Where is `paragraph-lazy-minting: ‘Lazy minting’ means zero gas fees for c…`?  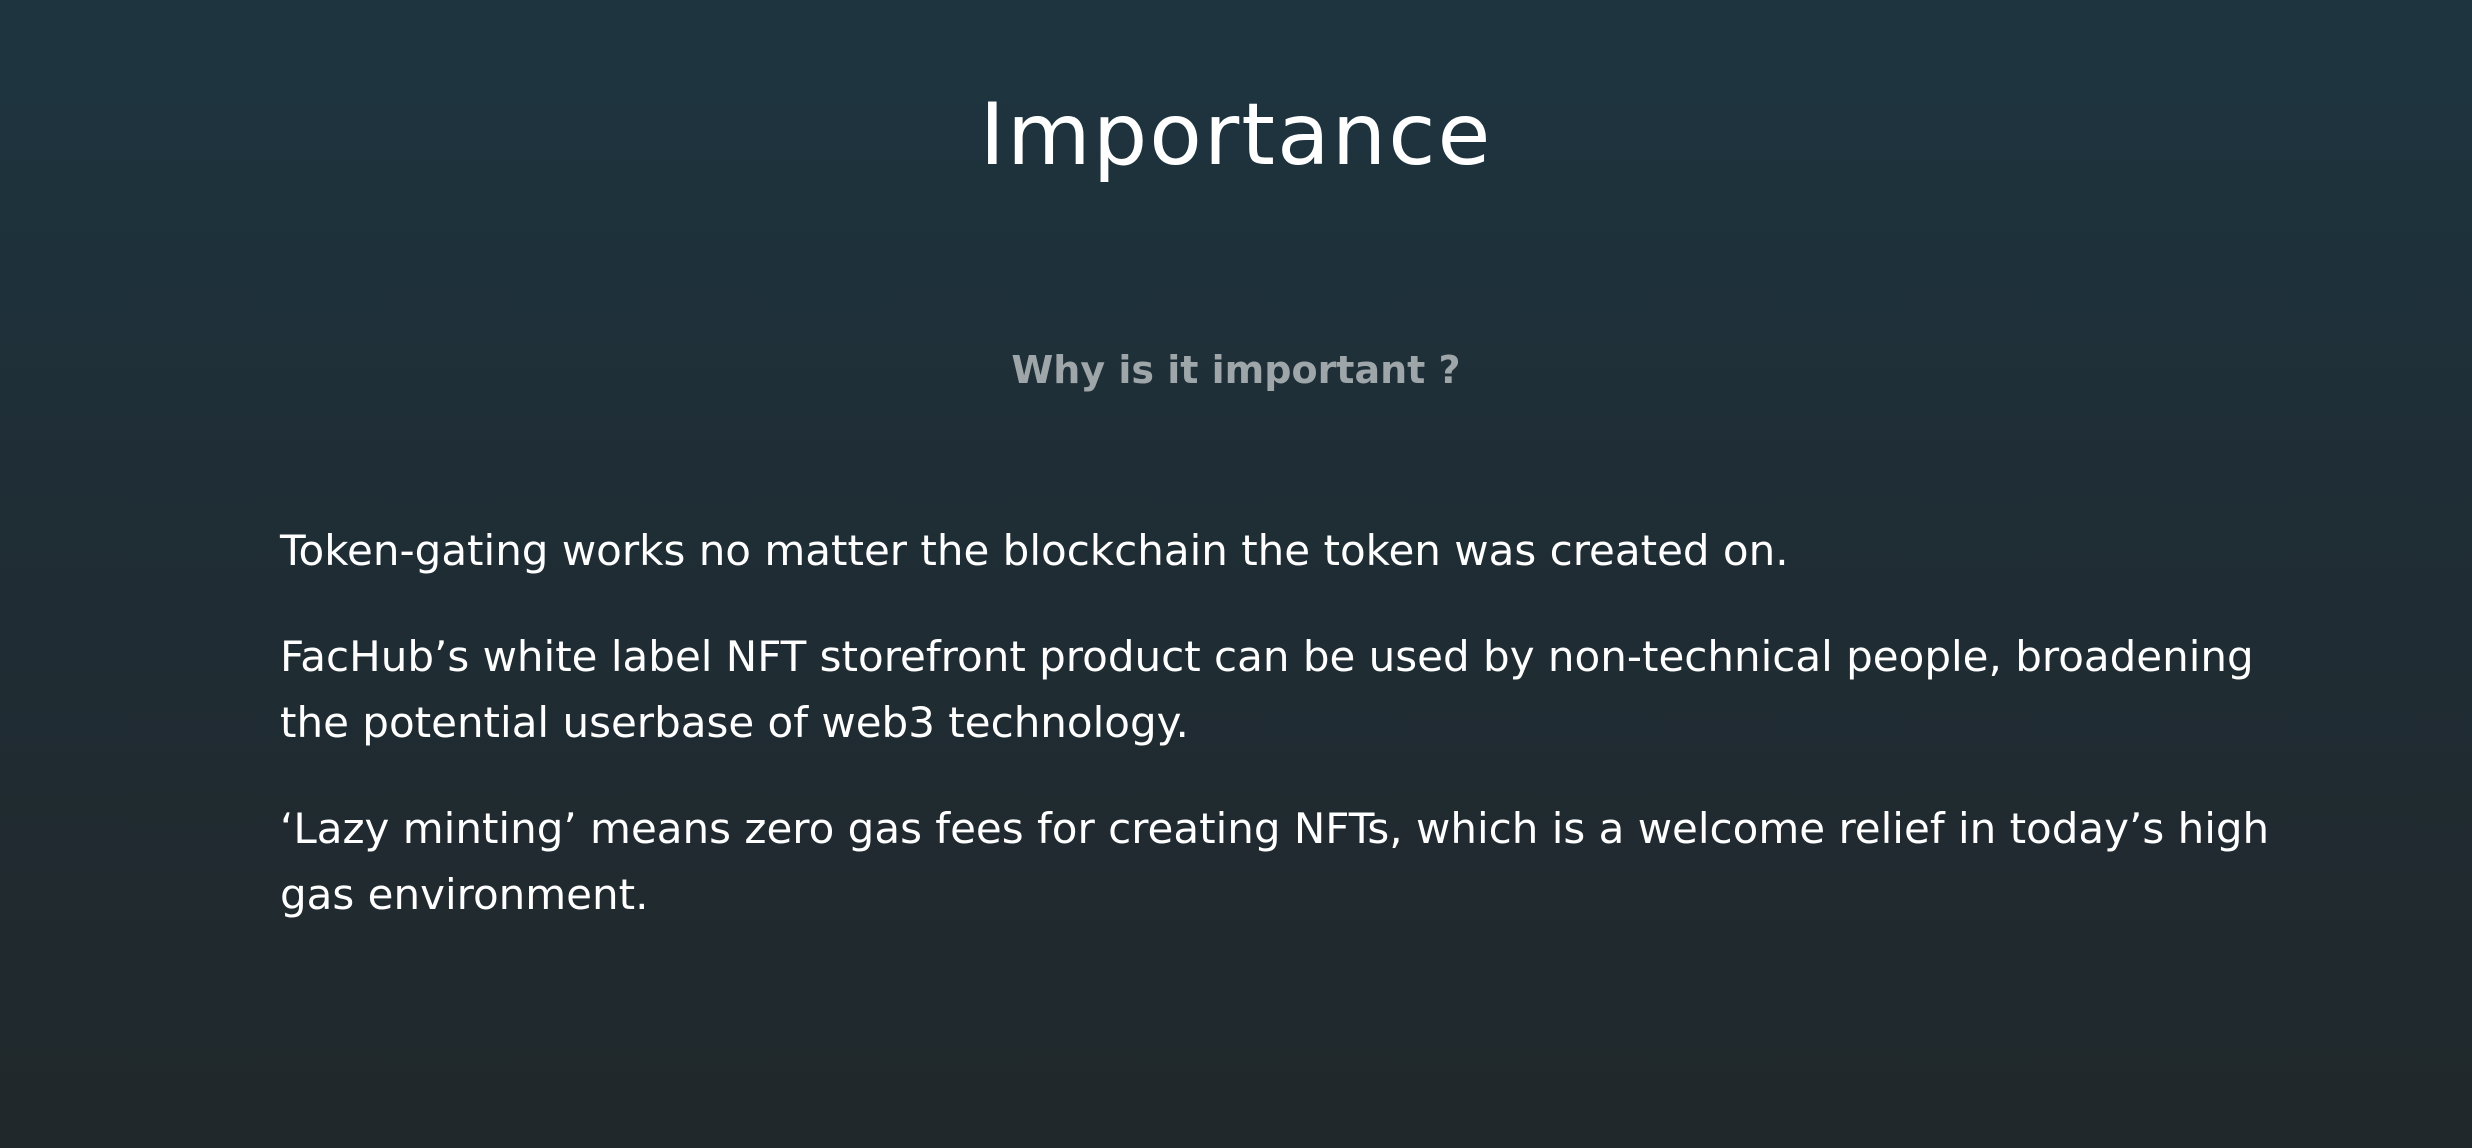
paragraph-lazy-minting: ‘Lazy minting’ means zero gas fees for c… is located at coordinates (1275, 861).